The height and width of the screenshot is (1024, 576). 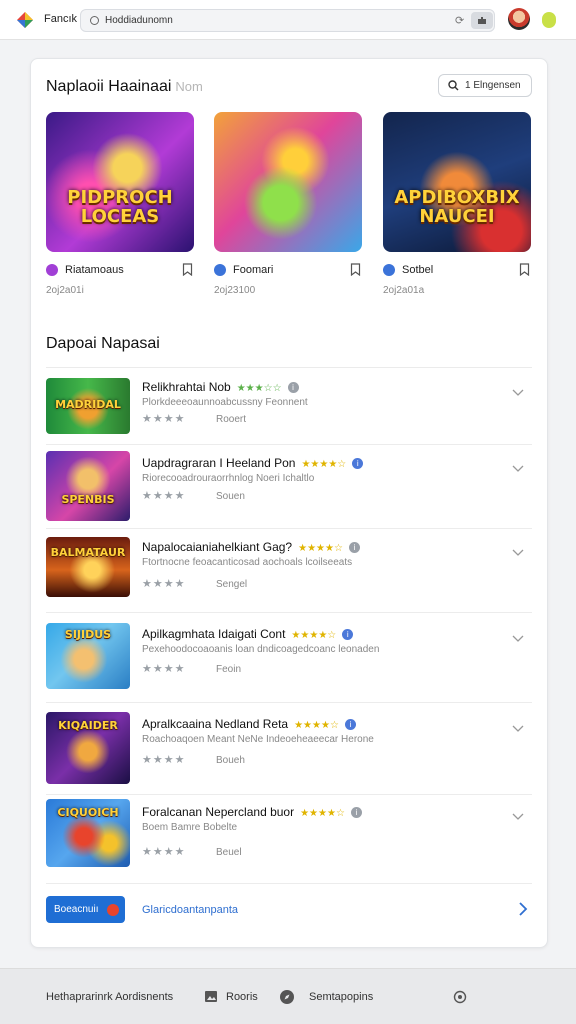 What do you see at coordinates (211, 996) in the screenshot?
I see `image-icon` at bounding box center [211, 996].